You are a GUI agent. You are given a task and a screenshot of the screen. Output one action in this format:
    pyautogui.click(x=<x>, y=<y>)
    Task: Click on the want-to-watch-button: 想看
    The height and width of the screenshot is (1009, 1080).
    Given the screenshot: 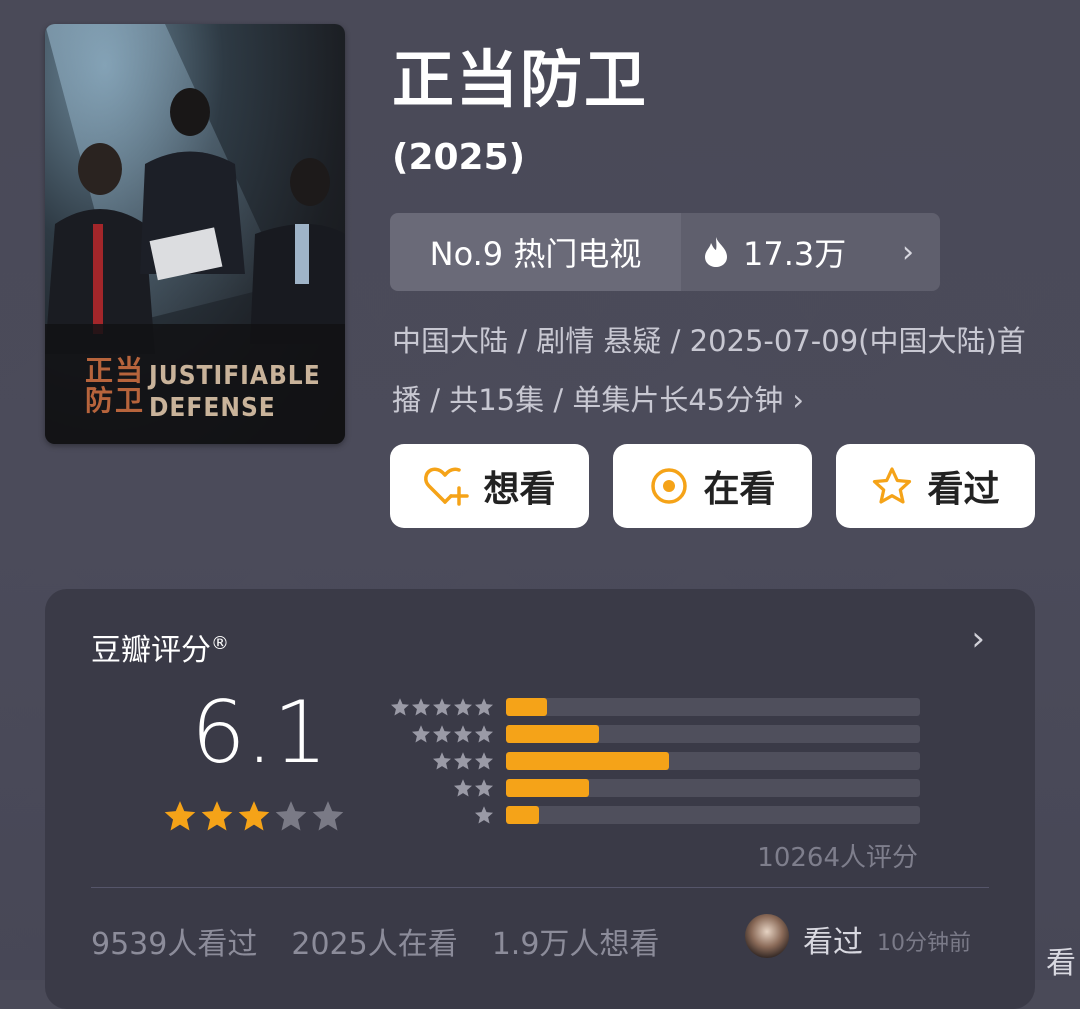 What is the action you would take?
    pyautogui.click(x=489, y=486)
    